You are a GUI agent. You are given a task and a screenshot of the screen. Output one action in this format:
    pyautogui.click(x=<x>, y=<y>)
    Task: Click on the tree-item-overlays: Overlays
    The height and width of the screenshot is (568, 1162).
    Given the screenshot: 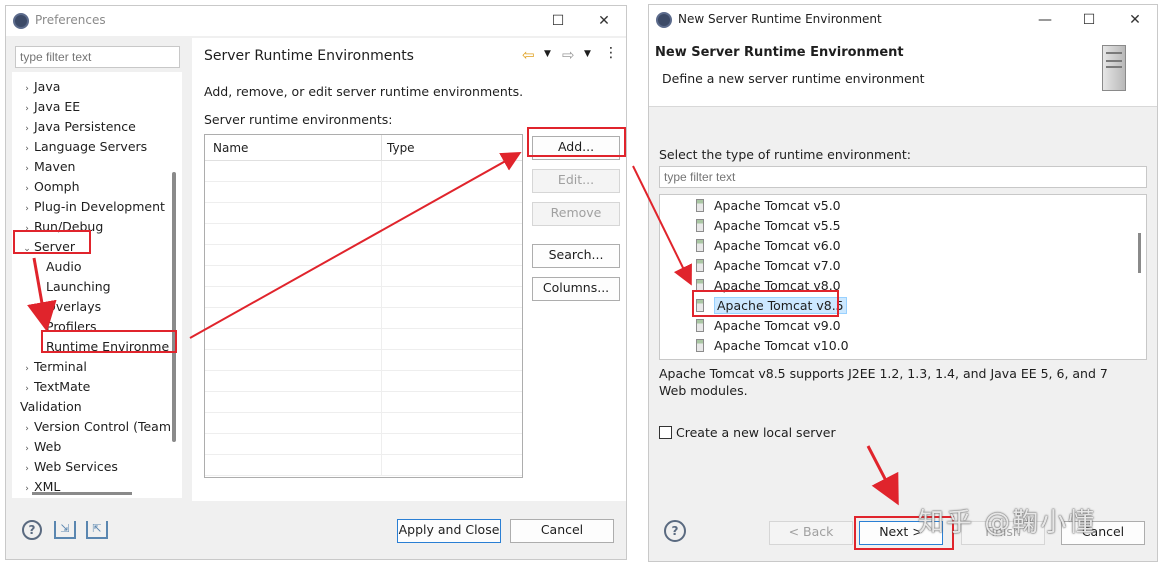 What is the action you would take?
    pyautogui.click(x=73, y=307)
    